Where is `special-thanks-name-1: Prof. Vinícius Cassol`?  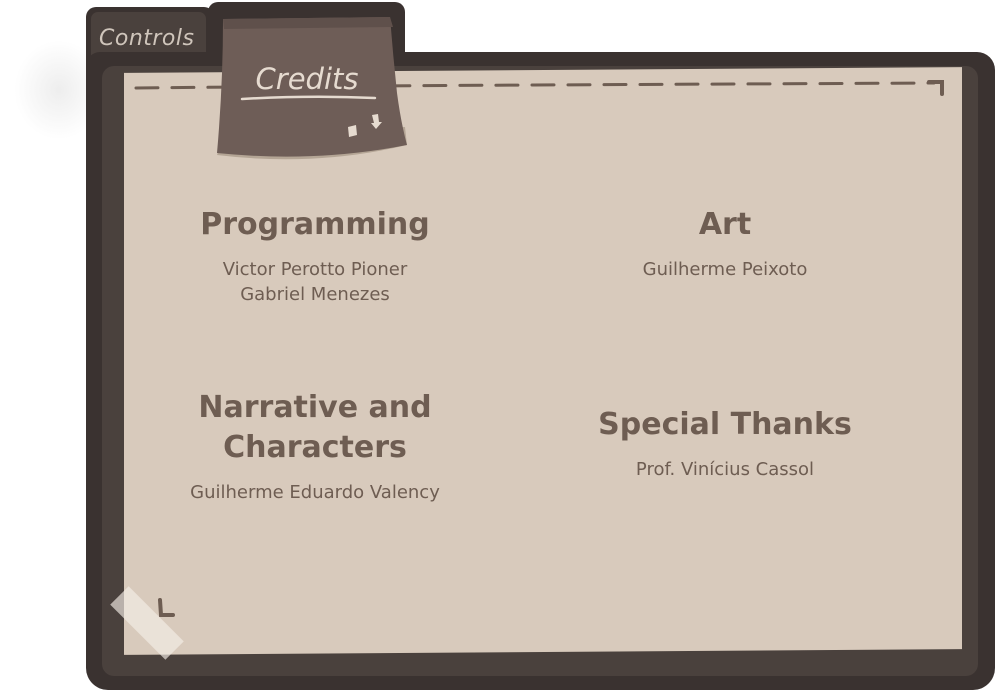
special-thanks-name-1: Prof. Vinícius Cassol is located at coordinates (725, 469).